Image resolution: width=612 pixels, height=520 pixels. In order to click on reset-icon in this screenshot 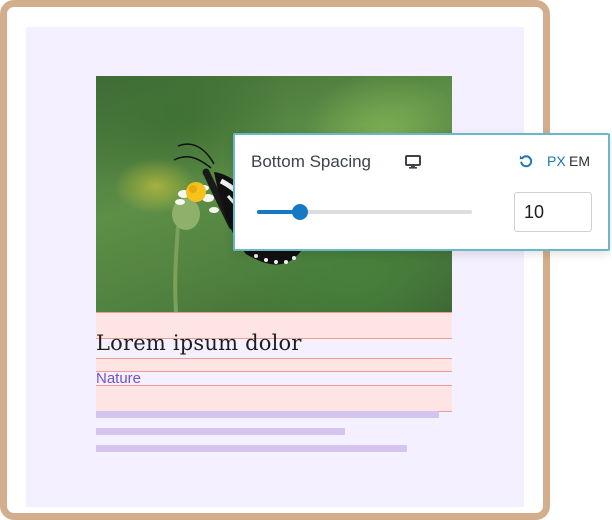, I will do `click(526, 161)`.